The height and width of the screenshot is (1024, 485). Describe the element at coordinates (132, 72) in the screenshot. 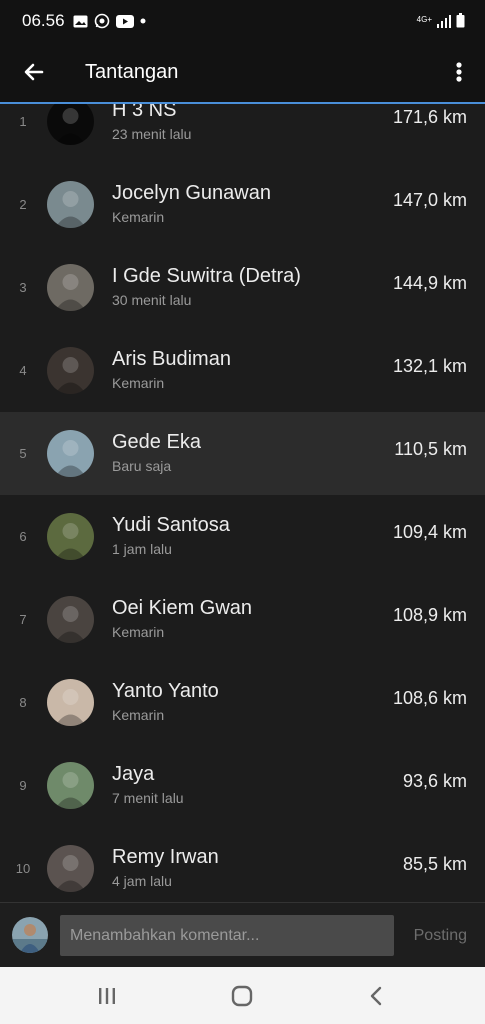

I see `page-title: Tantangan` at that location.